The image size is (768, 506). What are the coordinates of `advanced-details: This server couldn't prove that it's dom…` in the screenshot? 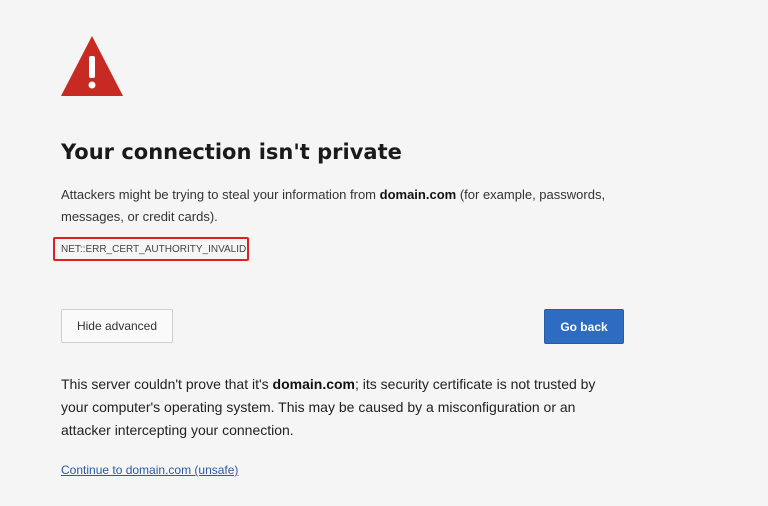 It's located at (341, 407).